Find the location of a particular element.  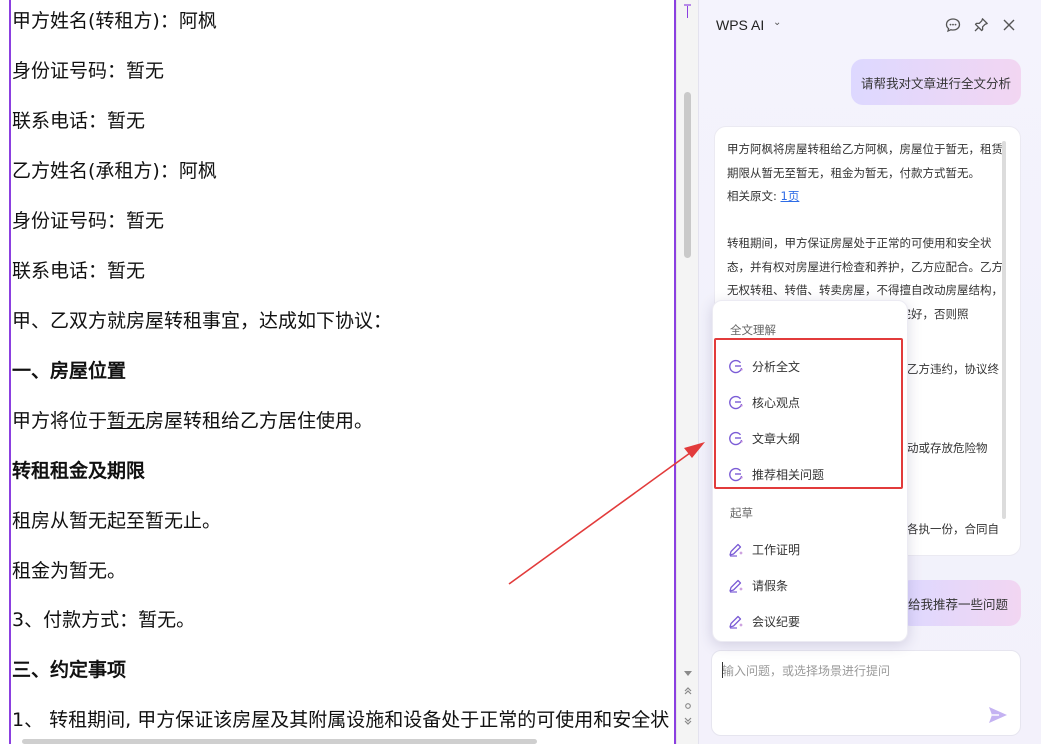

menu-item-core-points: 核心观点 is located at coordinates (811, 402).